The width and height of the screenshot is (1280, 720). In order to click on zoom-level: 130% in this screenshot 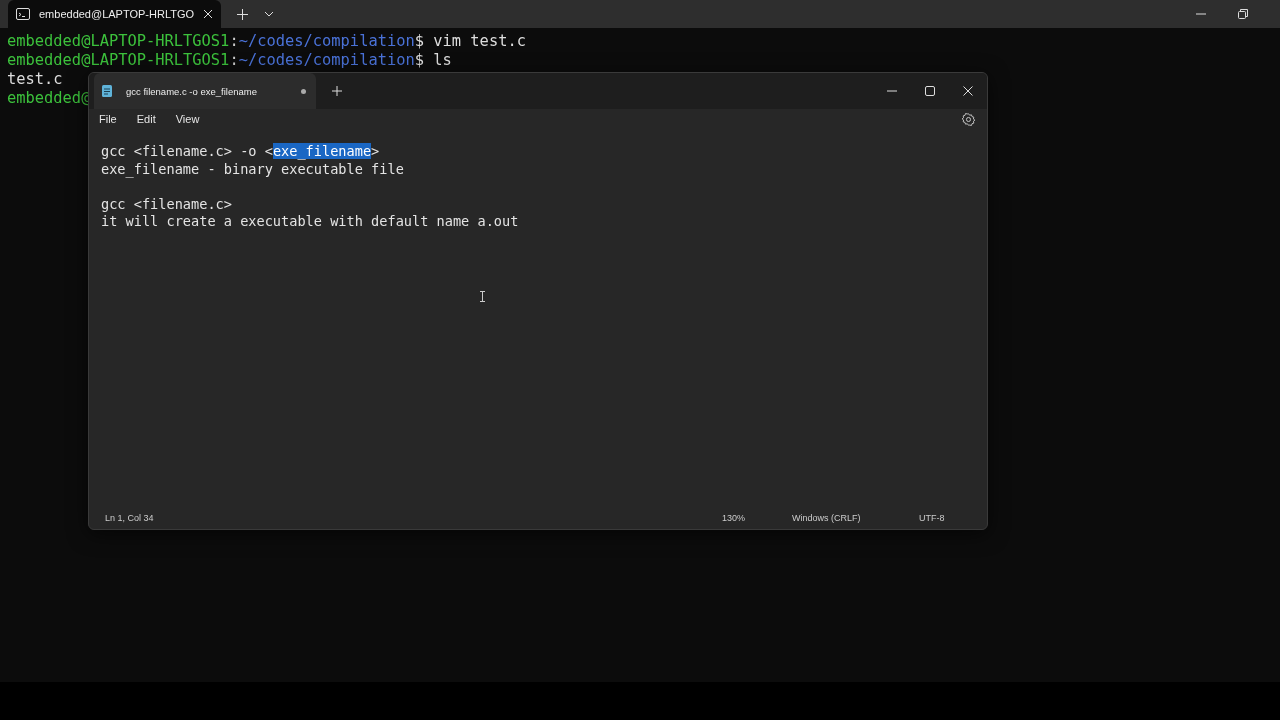, I will do `click(734, 518)`.